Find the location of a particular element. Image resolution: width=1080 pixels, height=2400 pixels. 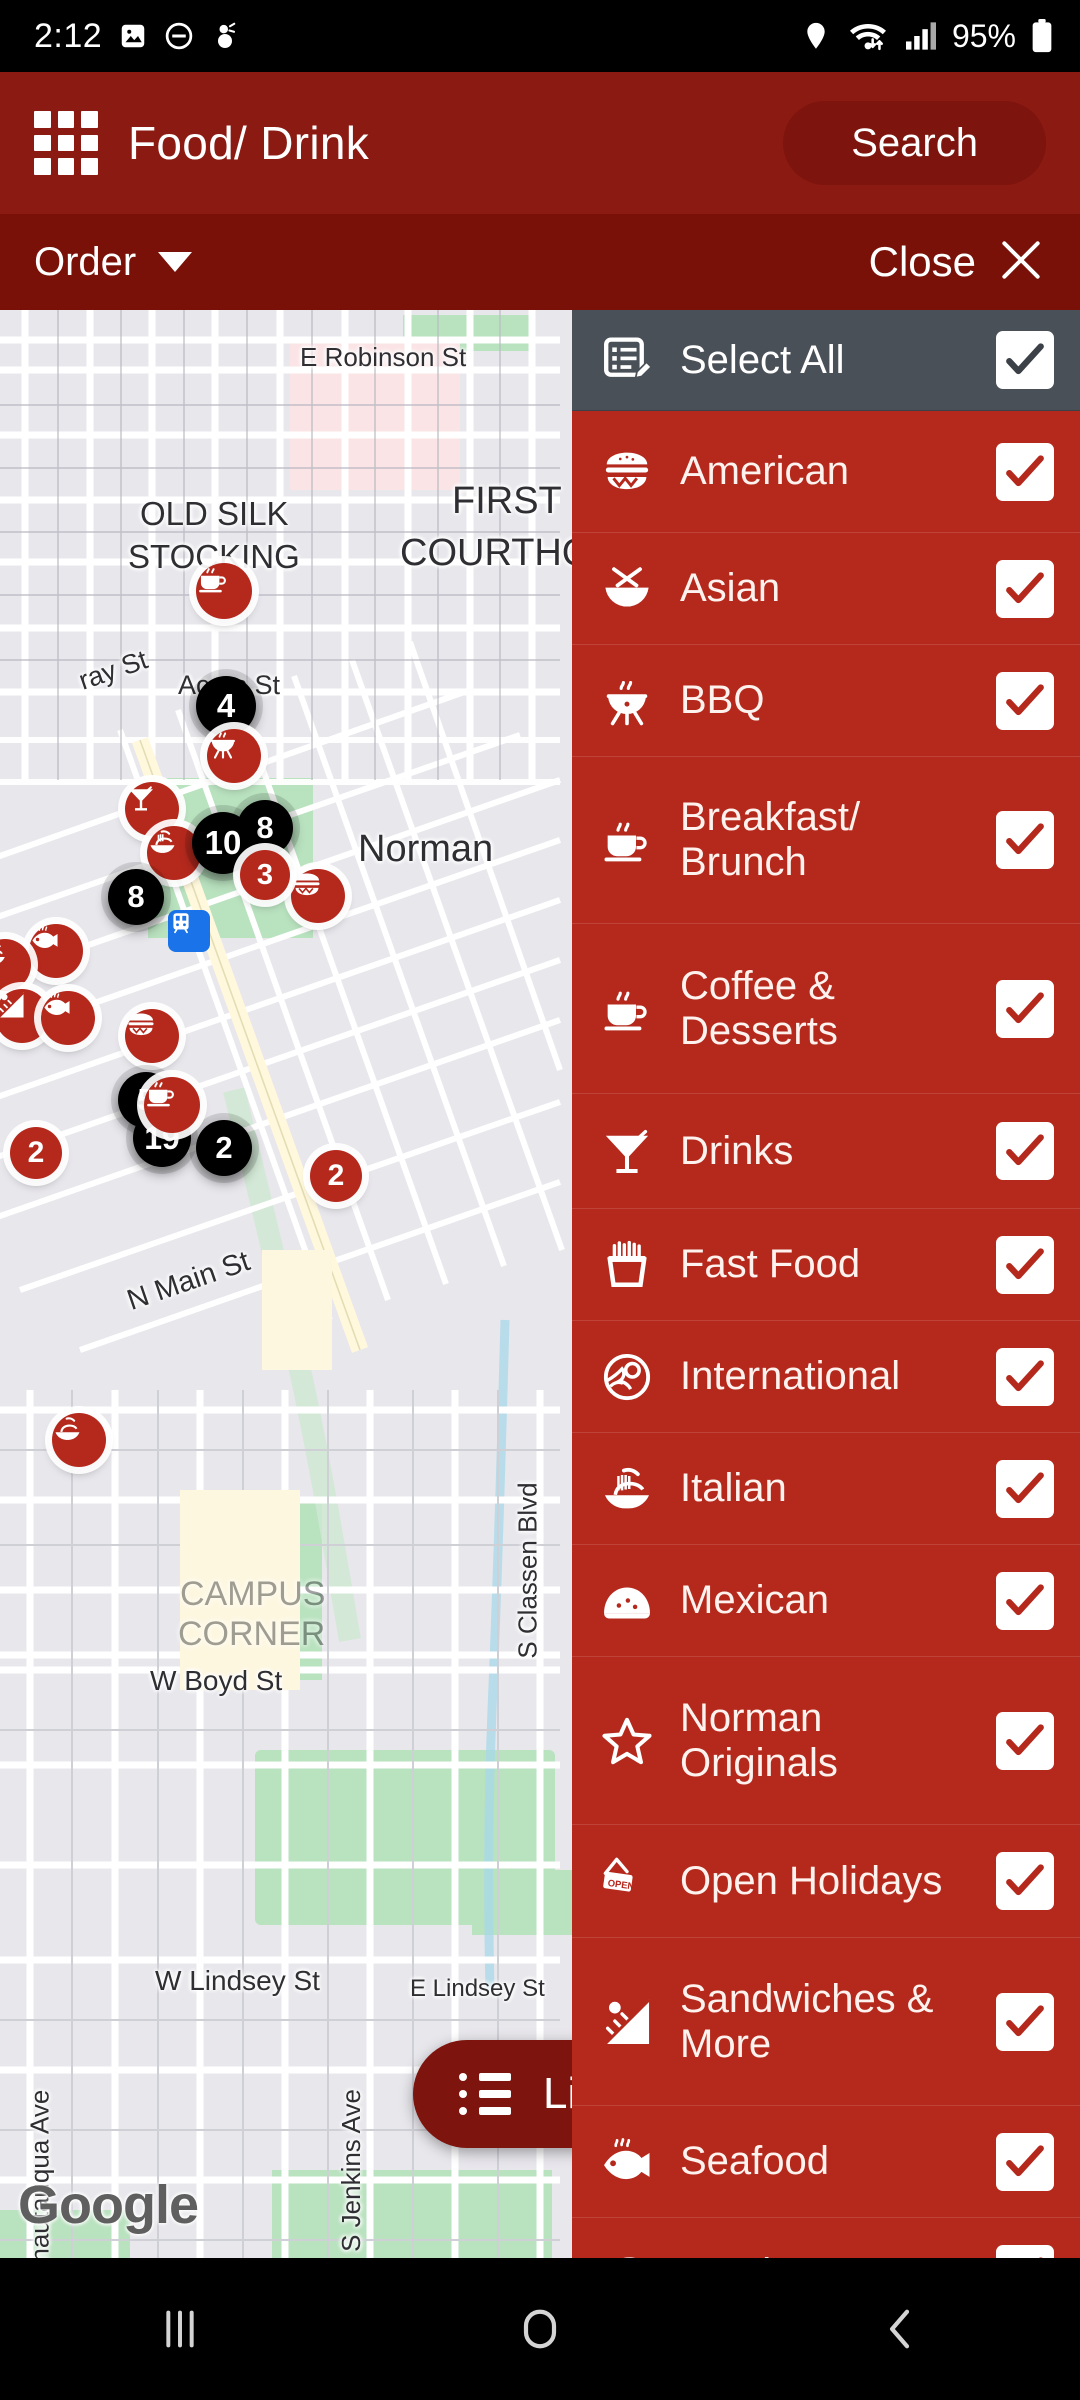

svg-text: OPEN is located at coordinates (621, 1885).